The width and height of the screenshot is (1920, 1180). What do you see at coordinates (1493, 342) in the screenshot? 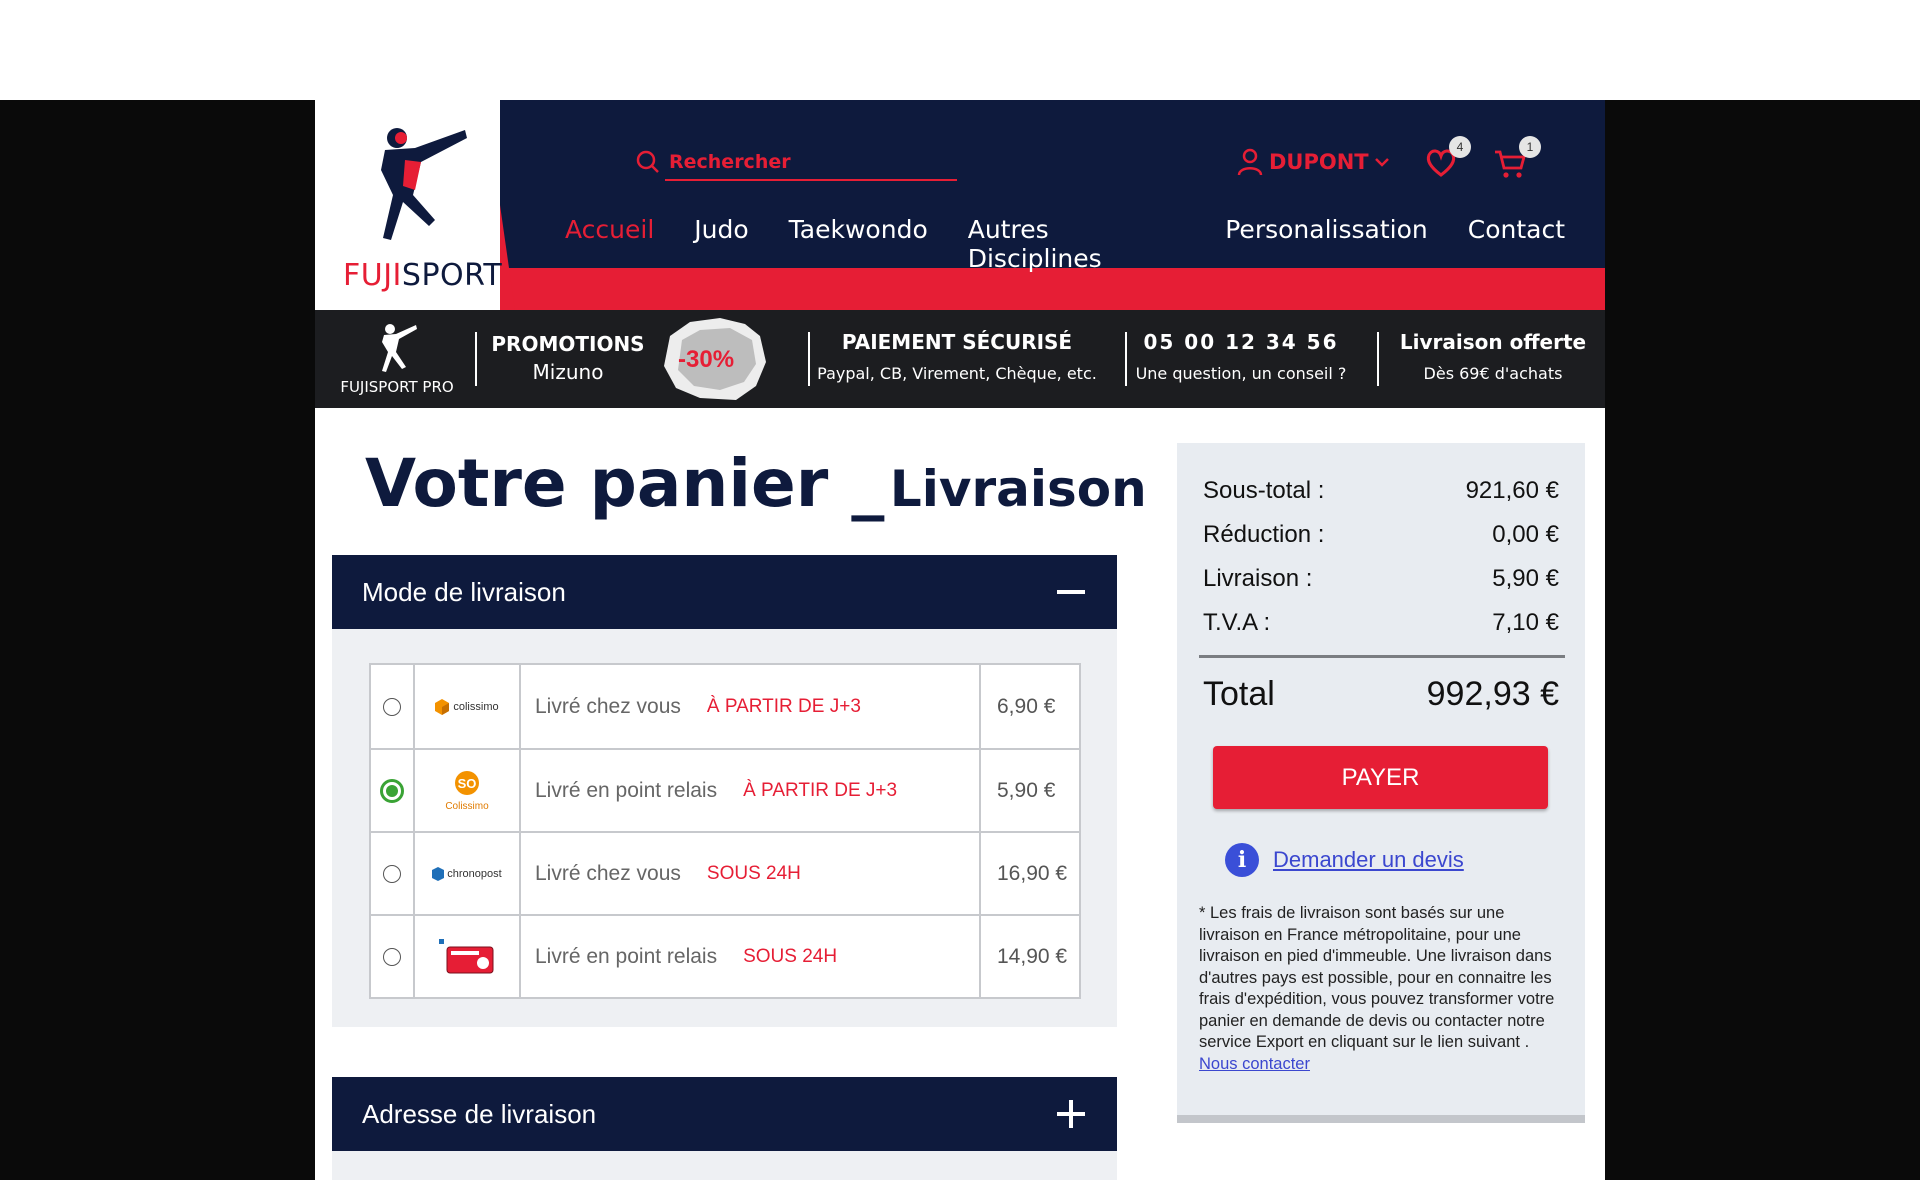
I see `delivery-title: Livraison offerte` at bounding box center [1493, 342].